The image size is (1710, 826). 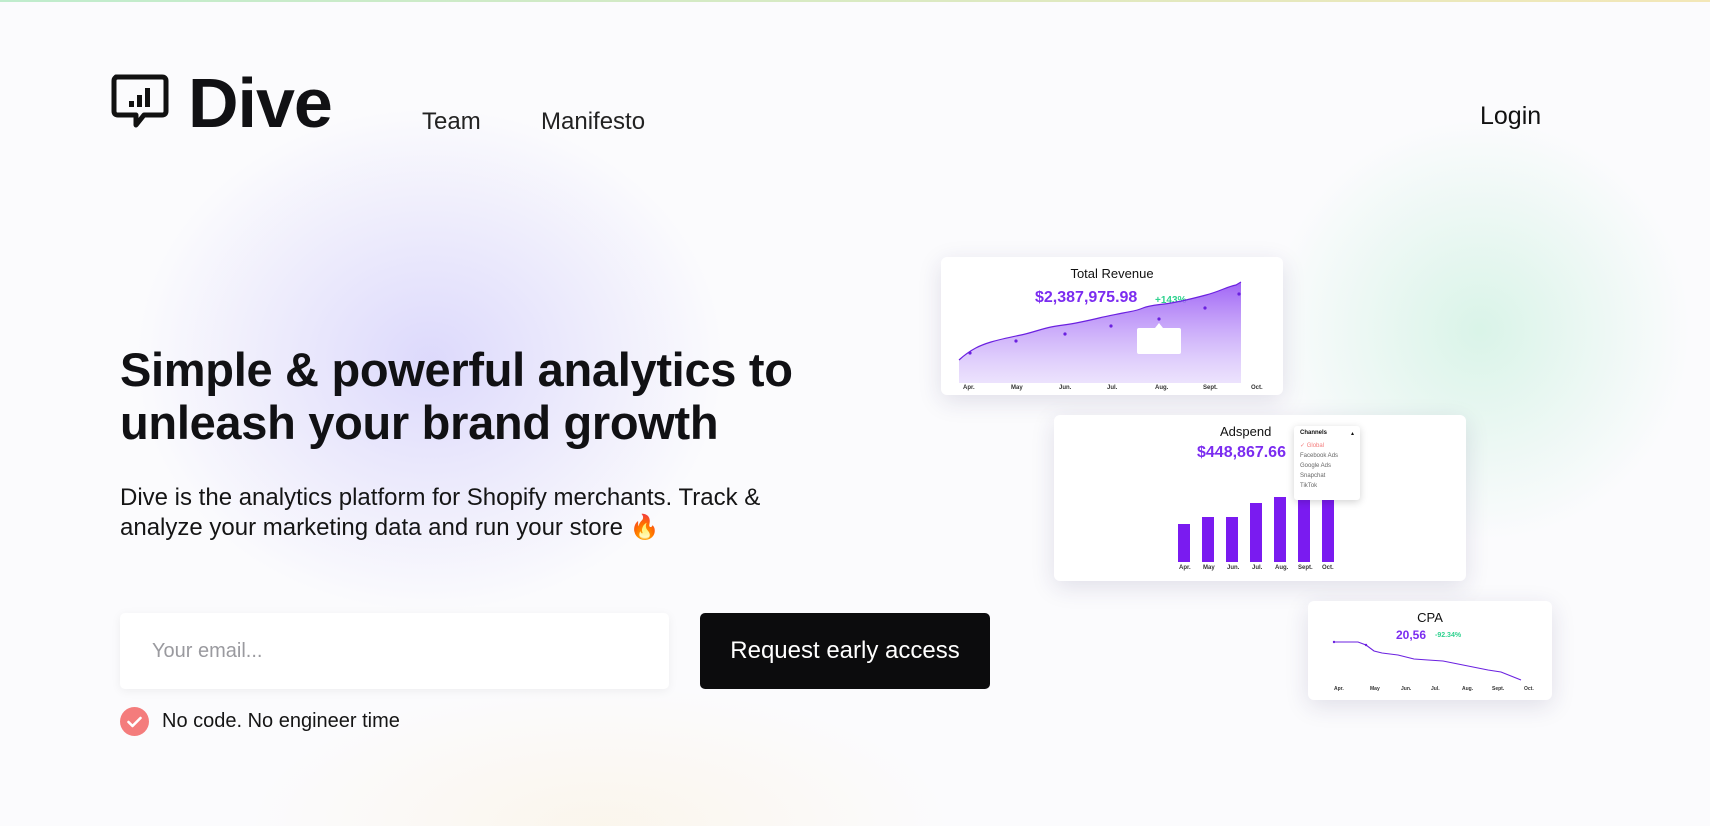 I want to click on dropdown-option-snapchat: Snapchat, so click(x=1327, y=476).